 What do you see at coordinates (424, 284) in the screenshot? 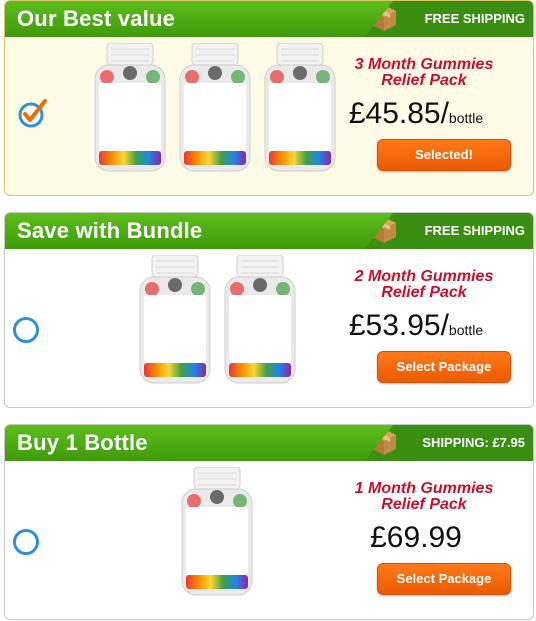
I see `pack-name: 2 Month Gummies Relief Pack` at bounding box center [424, 284].